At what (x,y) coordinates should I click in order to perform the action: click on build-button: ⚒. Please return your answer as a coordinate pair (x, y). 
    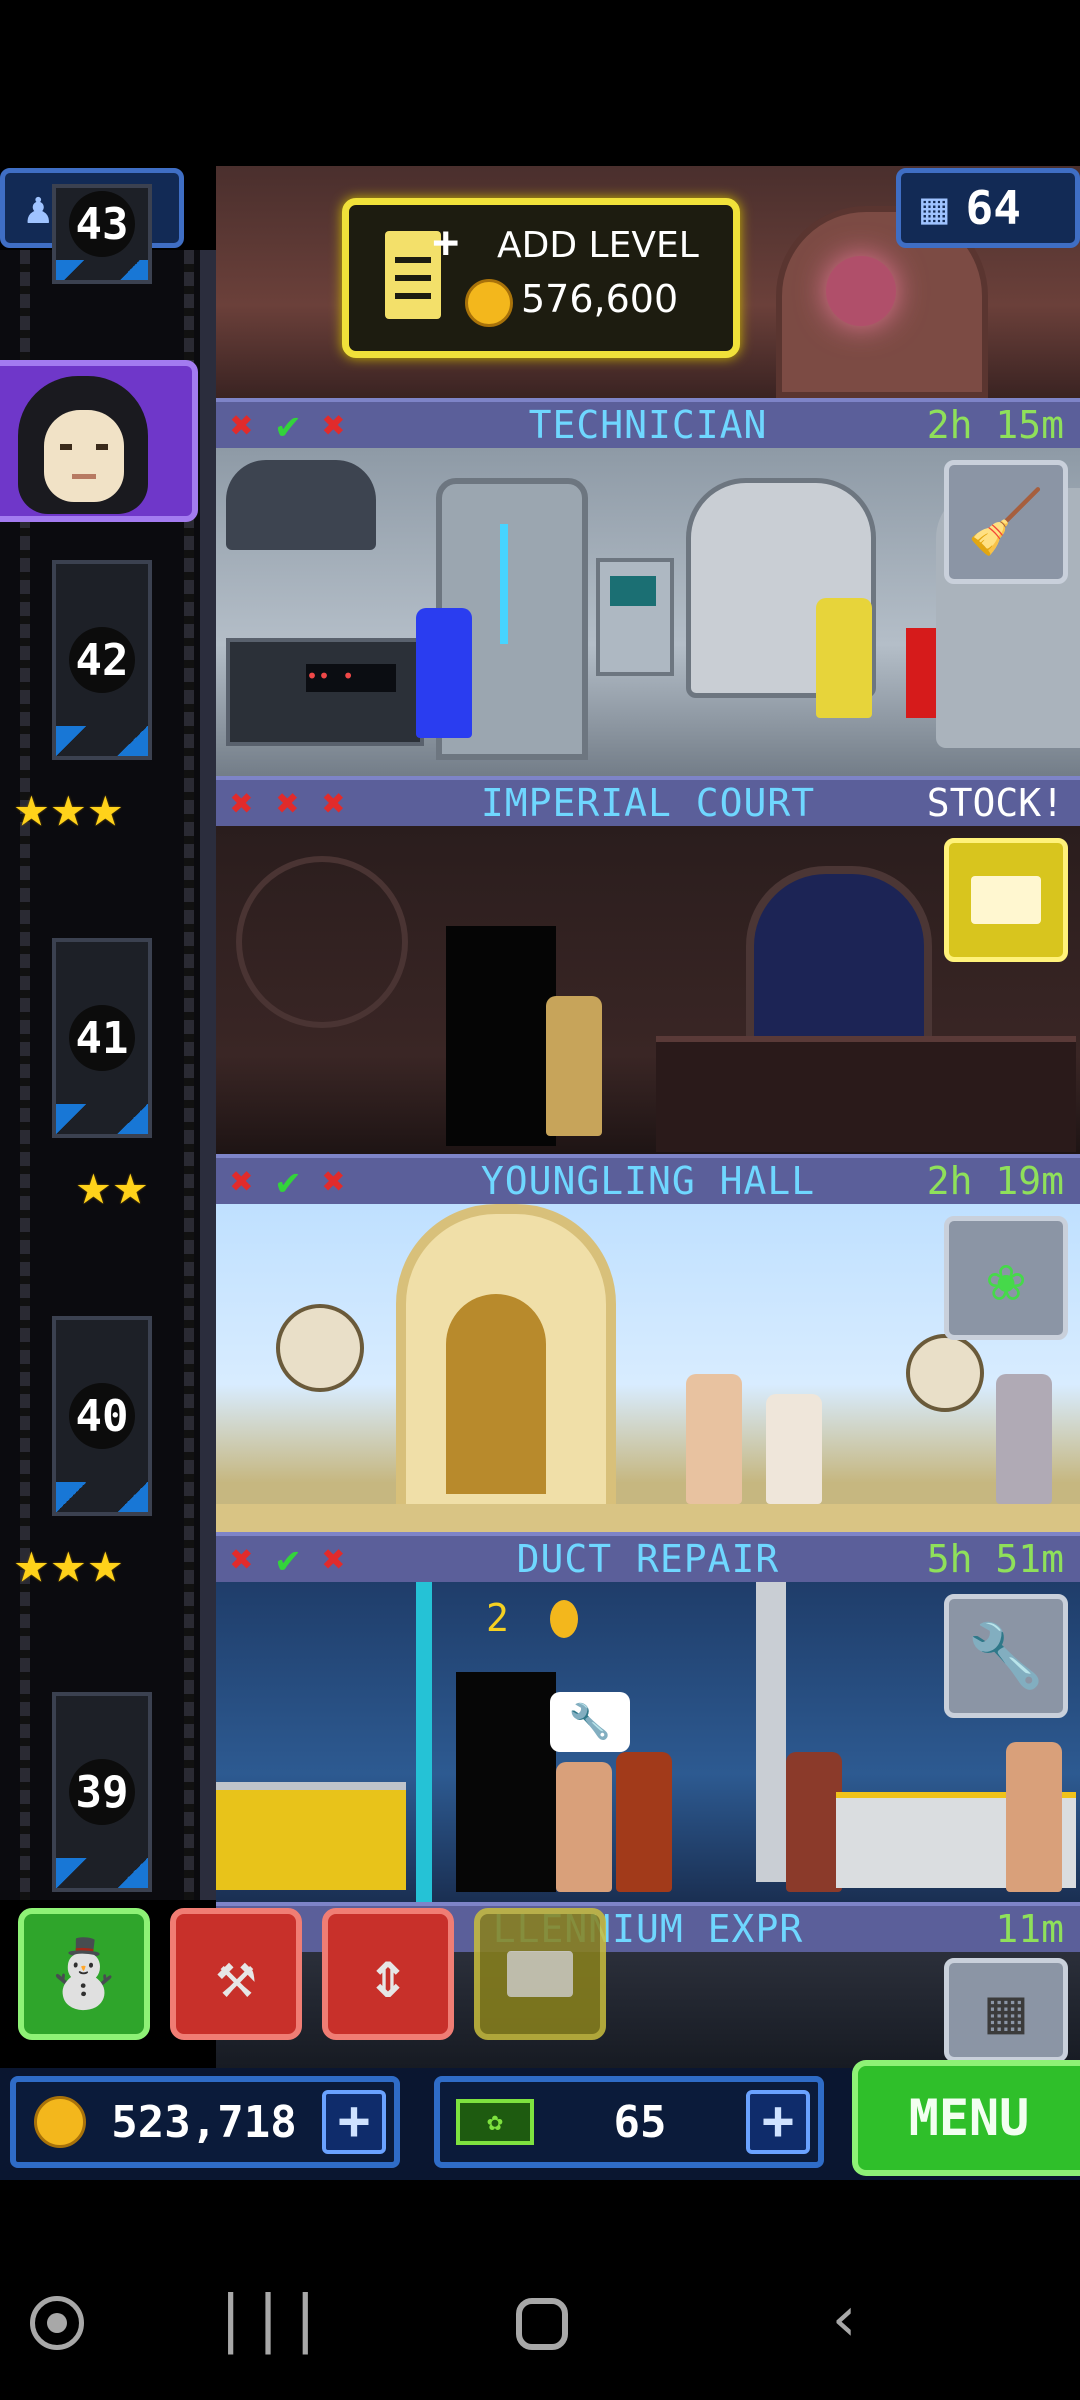
    Looking at the image, I should click on (236, 1974).